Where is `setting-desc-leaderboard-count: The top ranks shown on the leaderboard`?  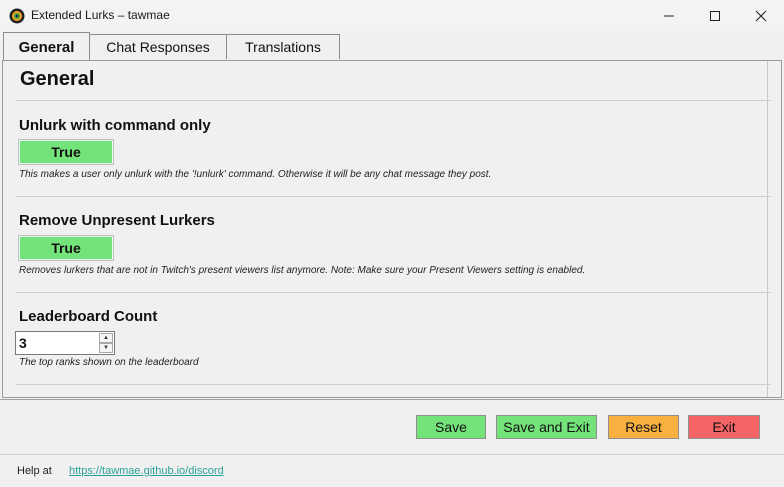
setting-desc-leaderboard-count: The top ranks shown on the leaderboard is located at coordinates (109, 362).